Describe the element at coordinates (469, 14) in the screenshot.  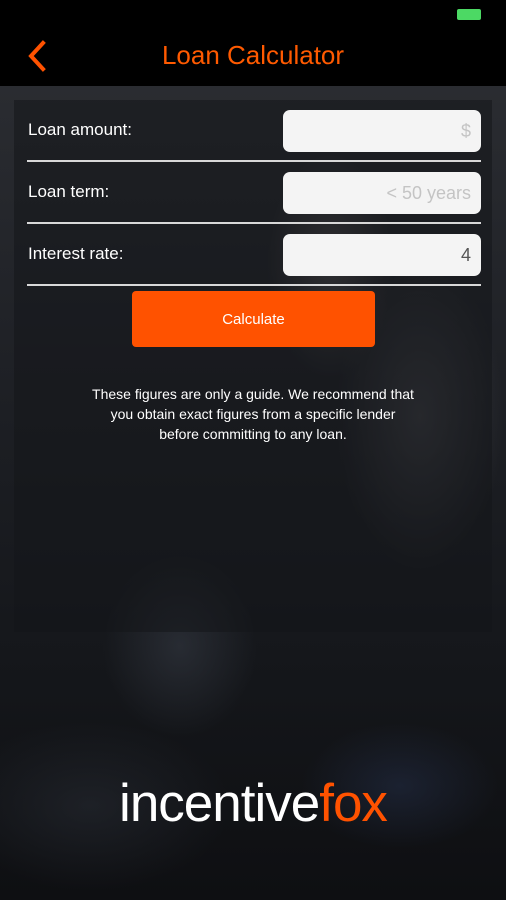
I see `battery-icon` at that location.